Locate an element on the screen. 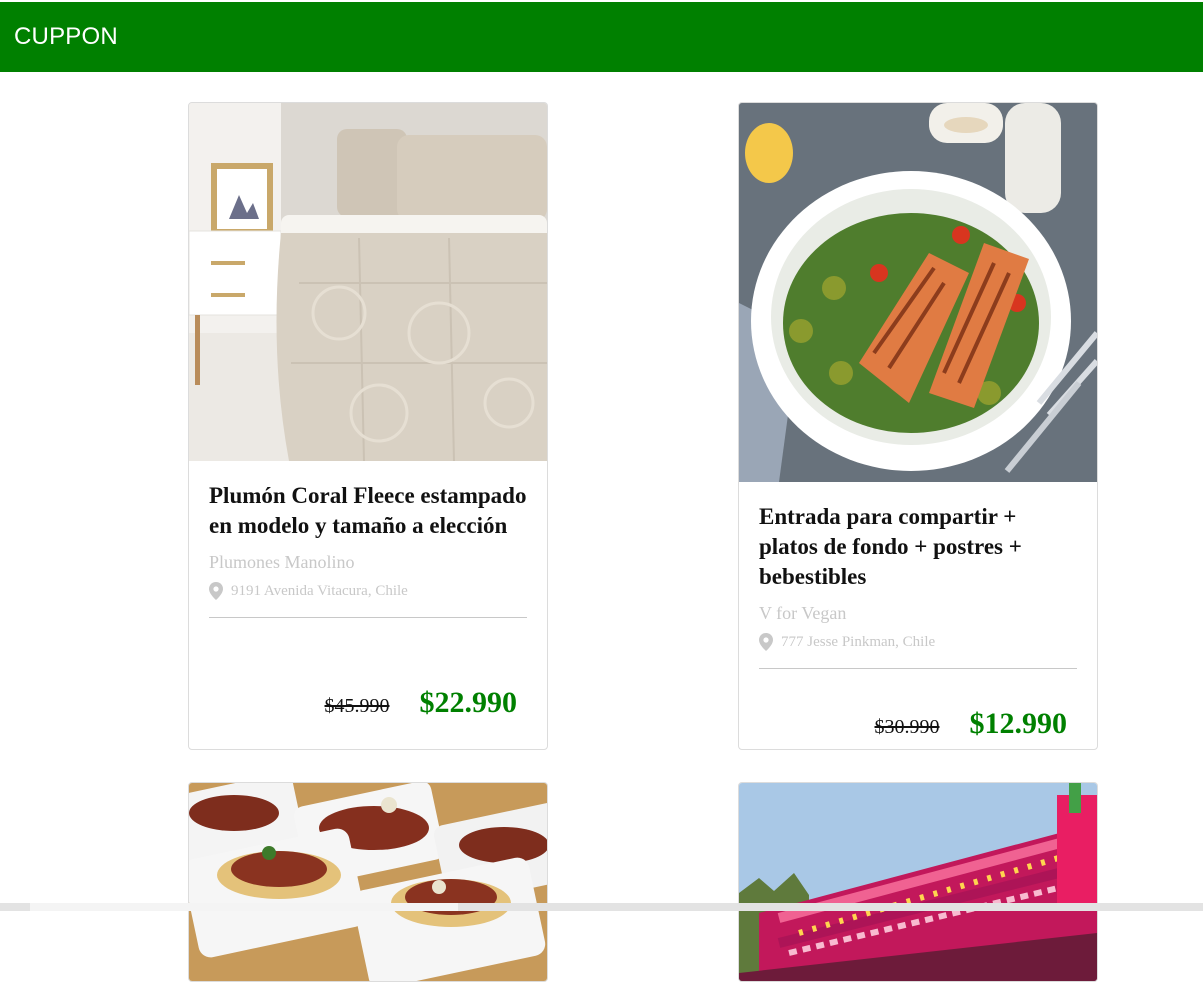 This screenshot has height=982, width=1203. merchant-name: Plumones Manolino is located at coordinates (282, 562).